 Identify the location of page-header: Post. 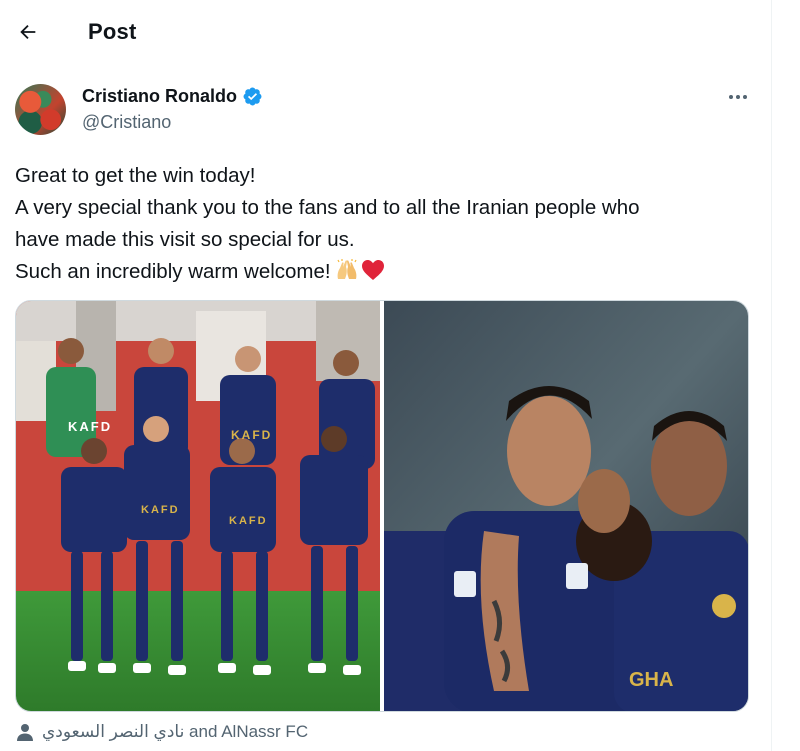
(385, 34).